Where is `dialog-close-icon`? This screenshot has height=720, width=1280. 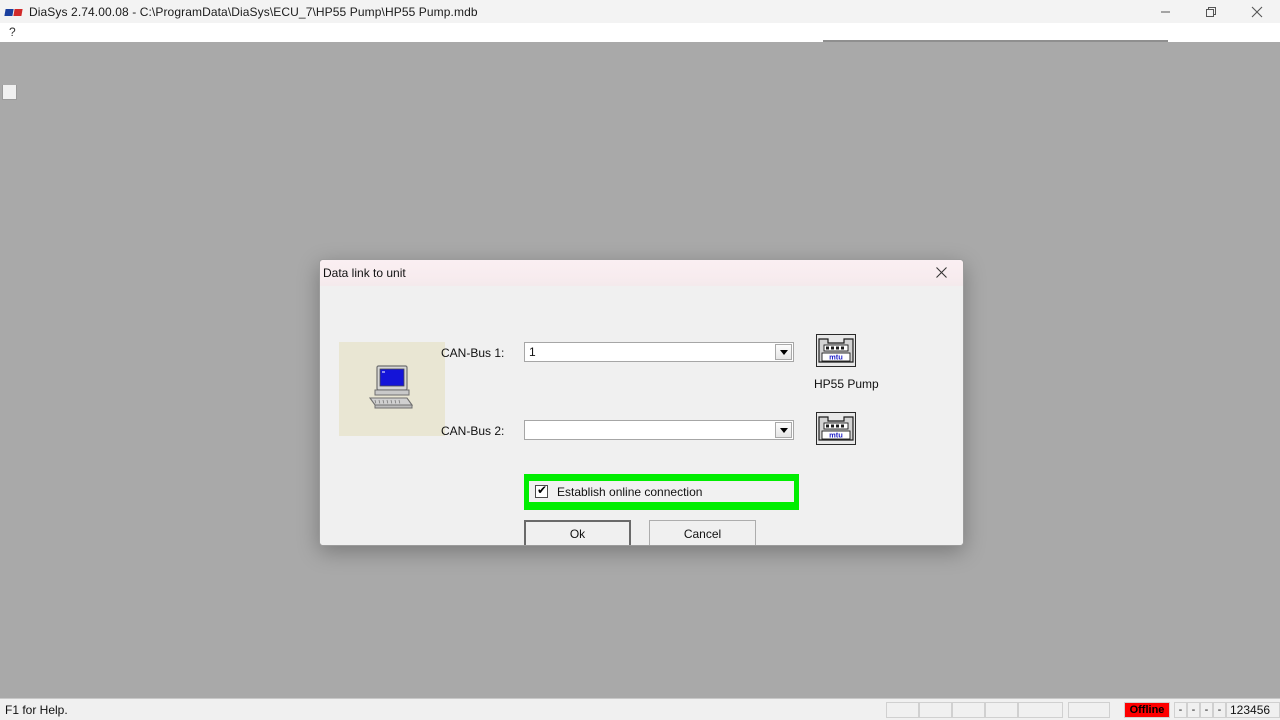 dialog-close-icon is located at coordinates (941, 272).